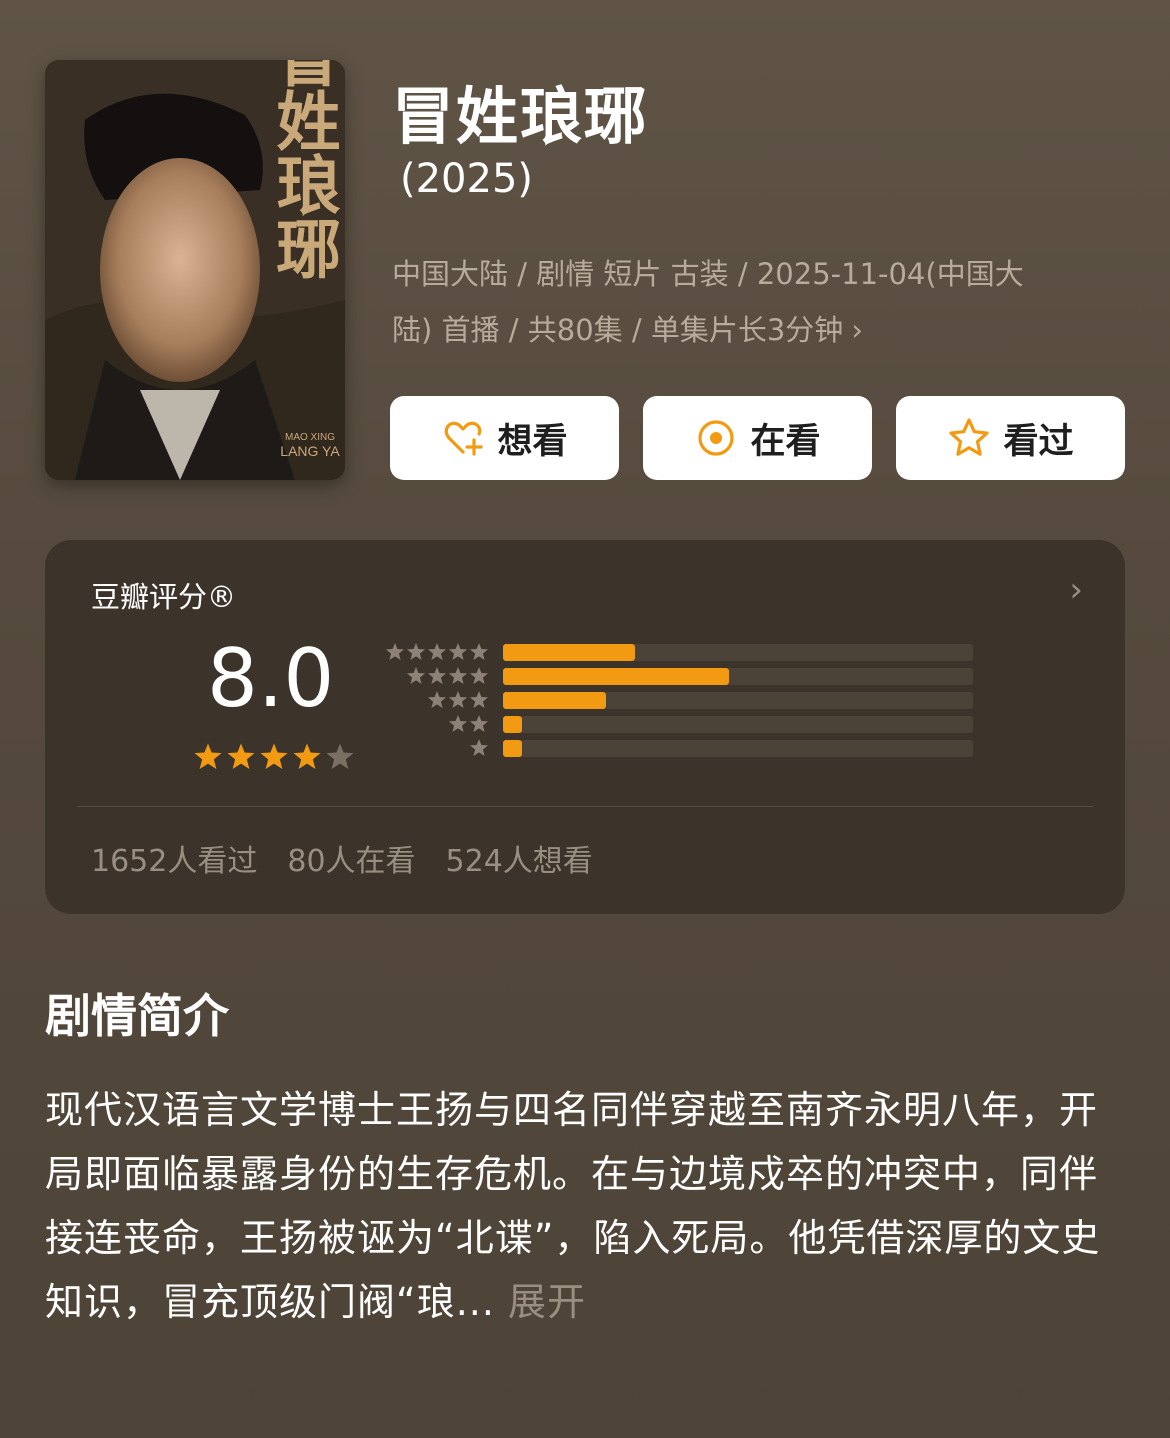 The image size is (1170, 1438). Describe the element at coordinates (716, 438) in the screenshot. I see `target-icon` at that location.